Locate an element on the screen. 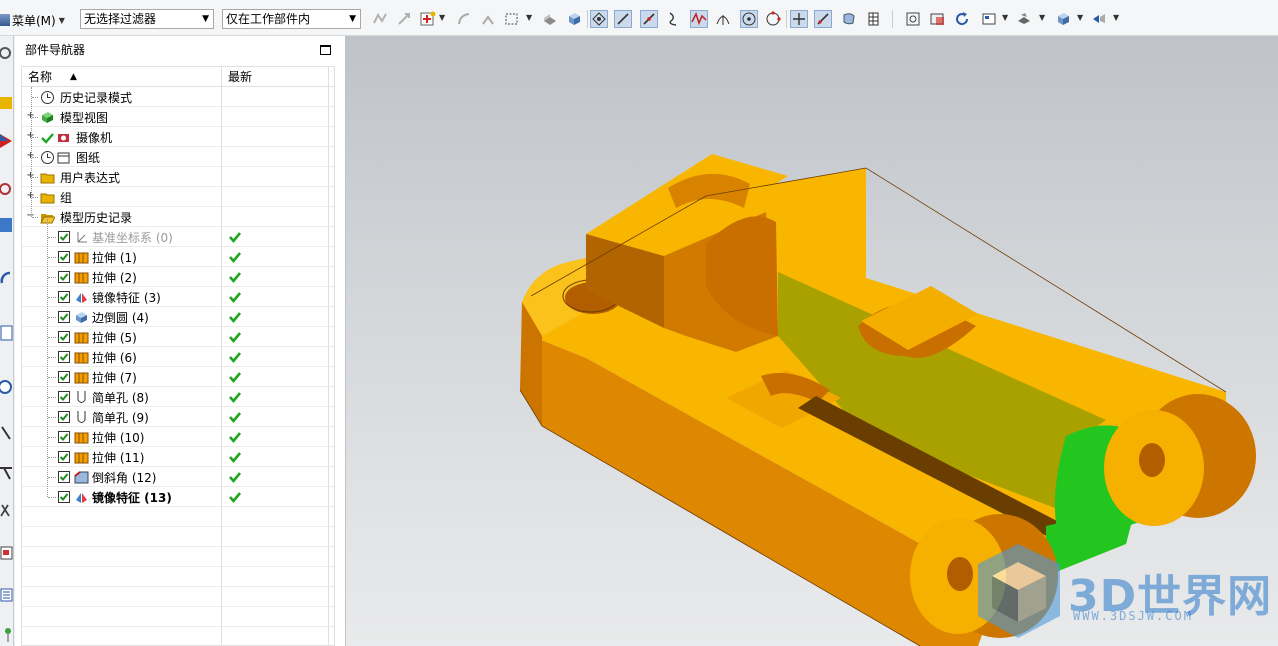 The image size is (1278, 646). fit-view-icon is located at coordinates (913, 19).